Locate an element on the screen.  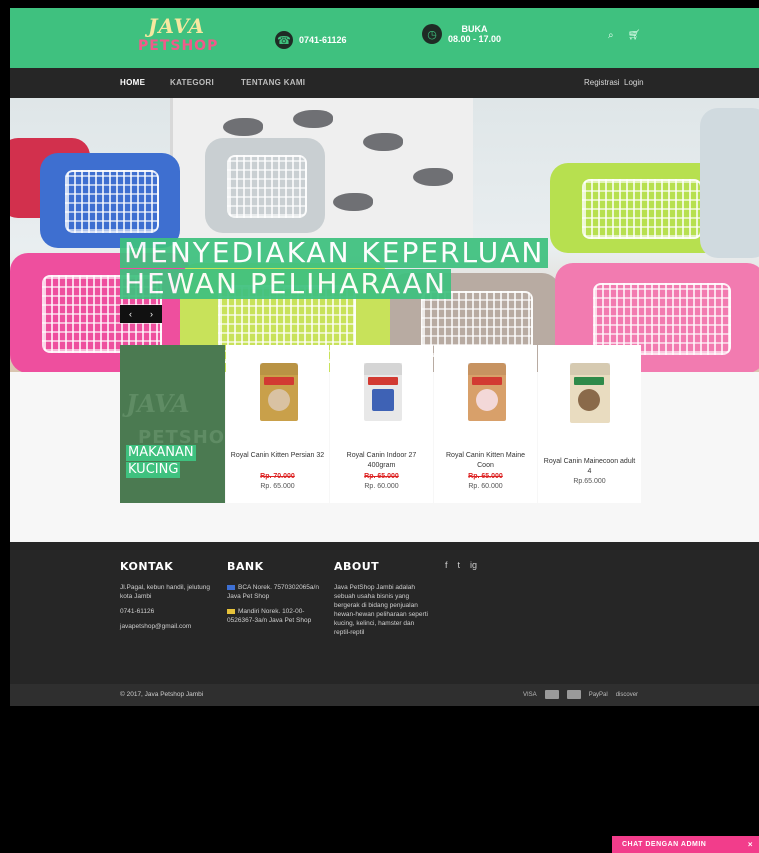
instagram-icon: ig is located at coordinates (473, 565).